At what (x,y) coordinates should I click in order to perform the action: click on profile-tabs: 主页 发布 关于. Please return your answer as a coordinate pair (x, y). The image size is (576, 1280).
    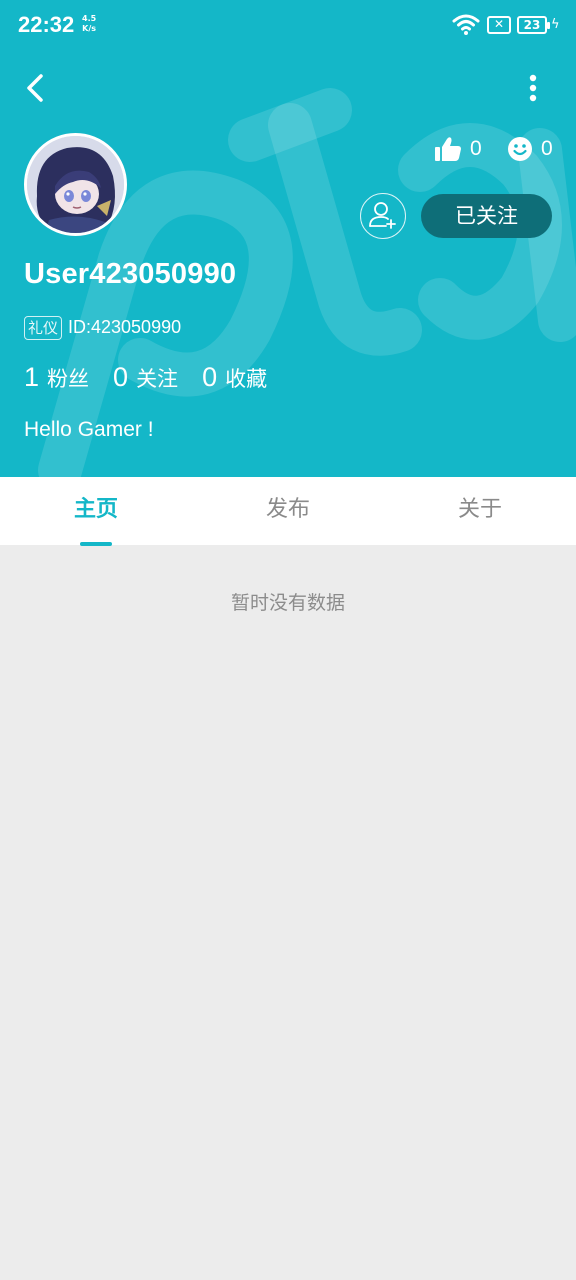
    Looking at the image, I should click on (288, 511).